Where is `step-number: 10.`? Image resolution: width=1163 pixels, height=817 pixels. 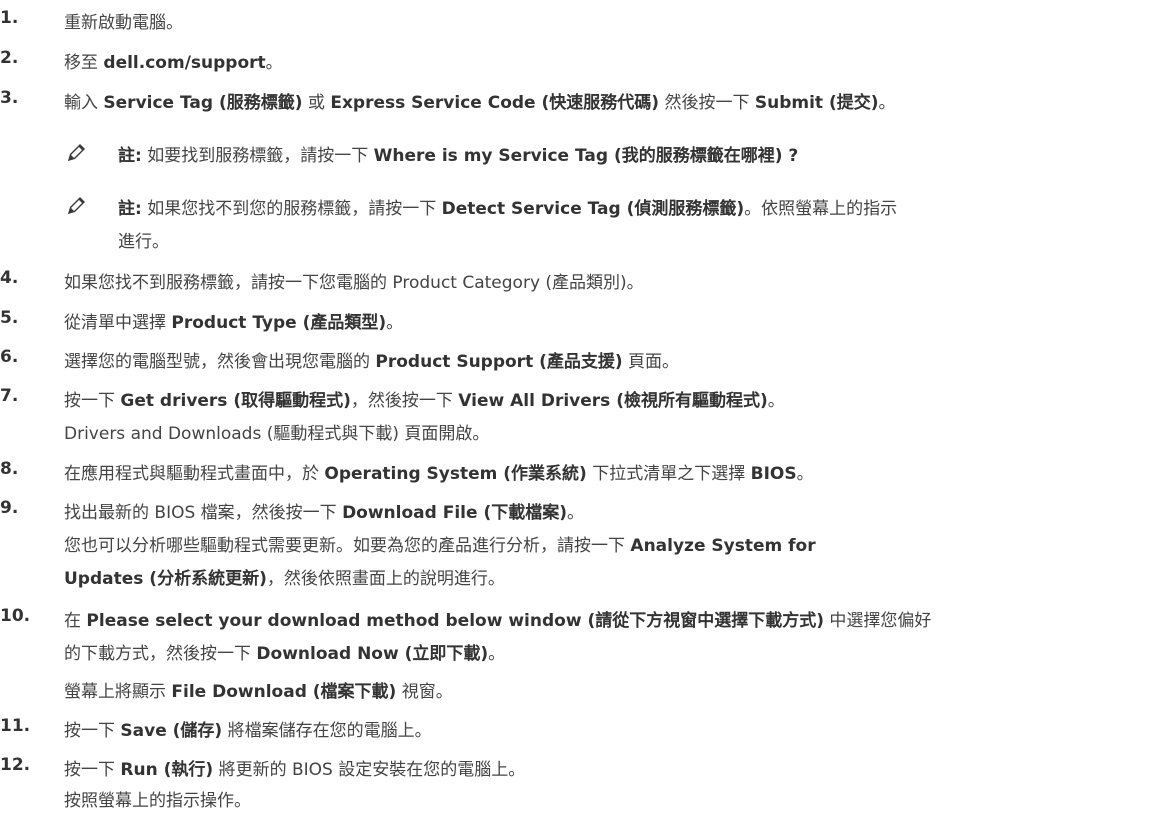
step-number: 10. is located at coordinates (15, 616).